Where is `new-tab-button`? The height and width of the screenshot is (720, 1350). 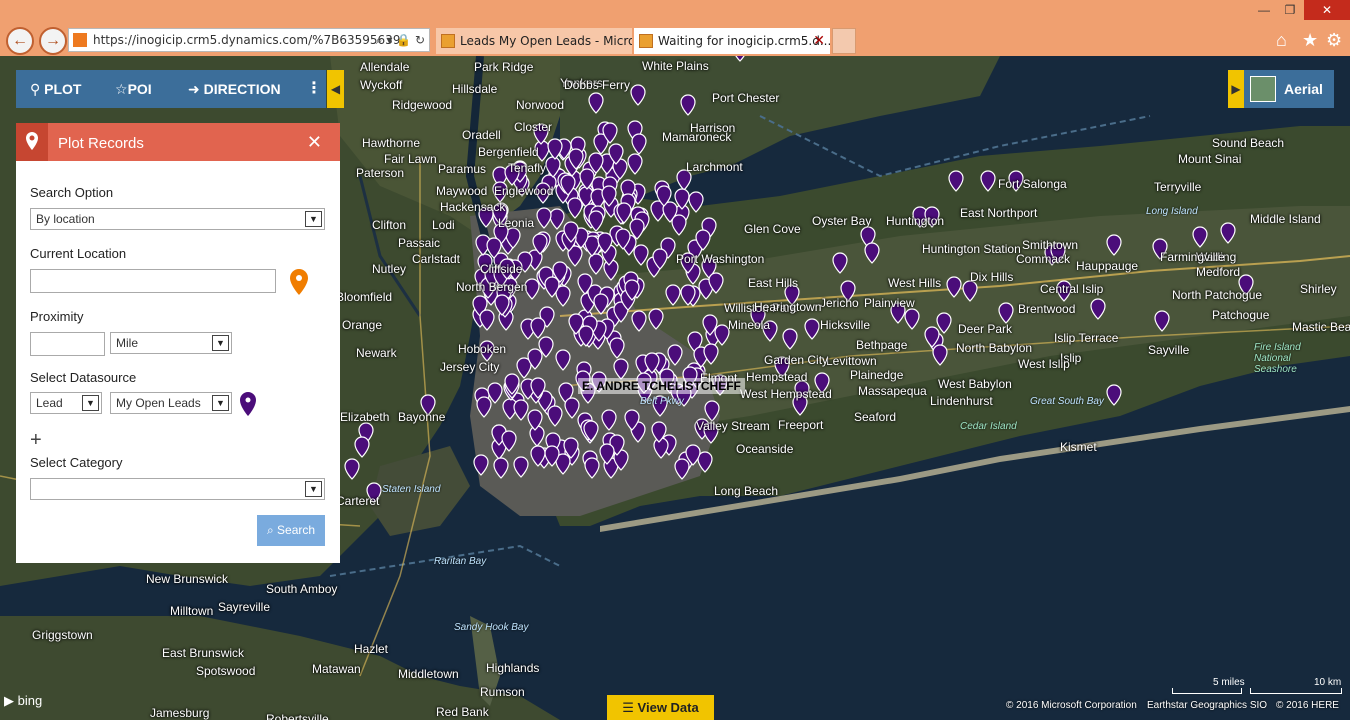 new-tab-button is located at coordinates (844, 41).